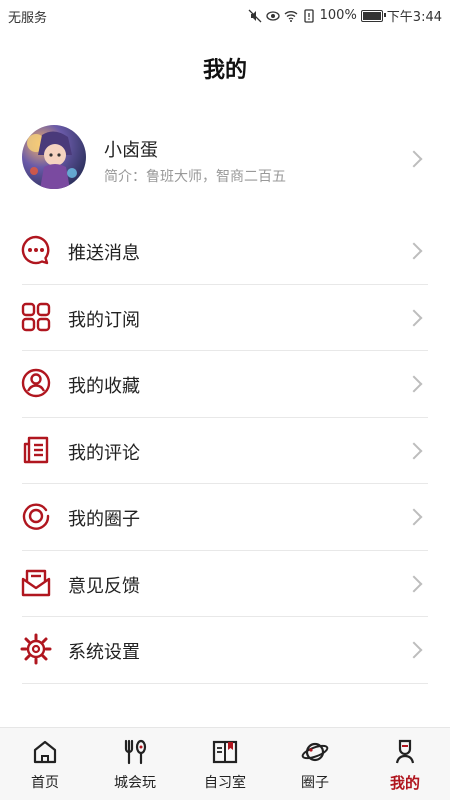 This screenshot has width=450, height=800. I want to click on page-title: 我的, so click(224, 70).